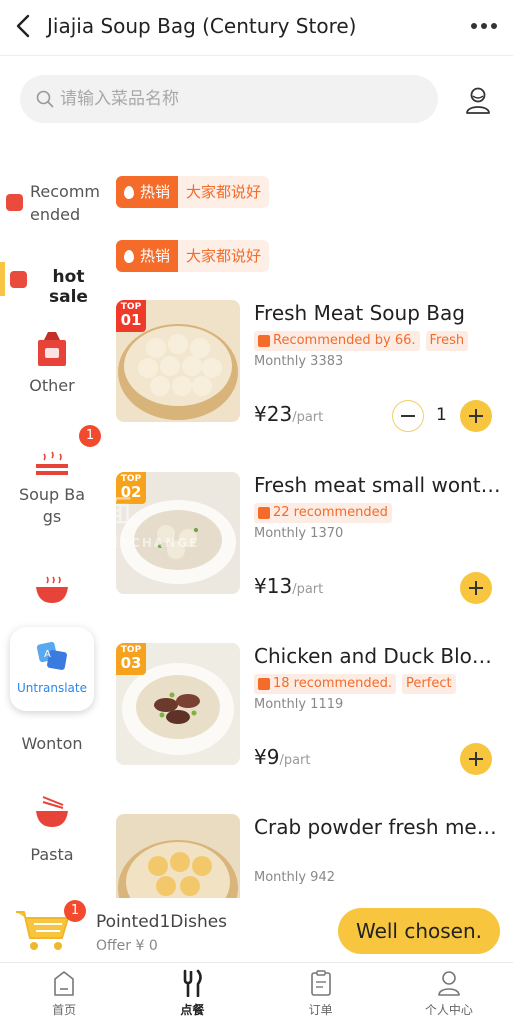 Image resolution: width=513 pixels, height=1024 pixels. Describe the element at coordinates (408, 416) in the screenshot. I see `decrease-quantity-button` at that location.